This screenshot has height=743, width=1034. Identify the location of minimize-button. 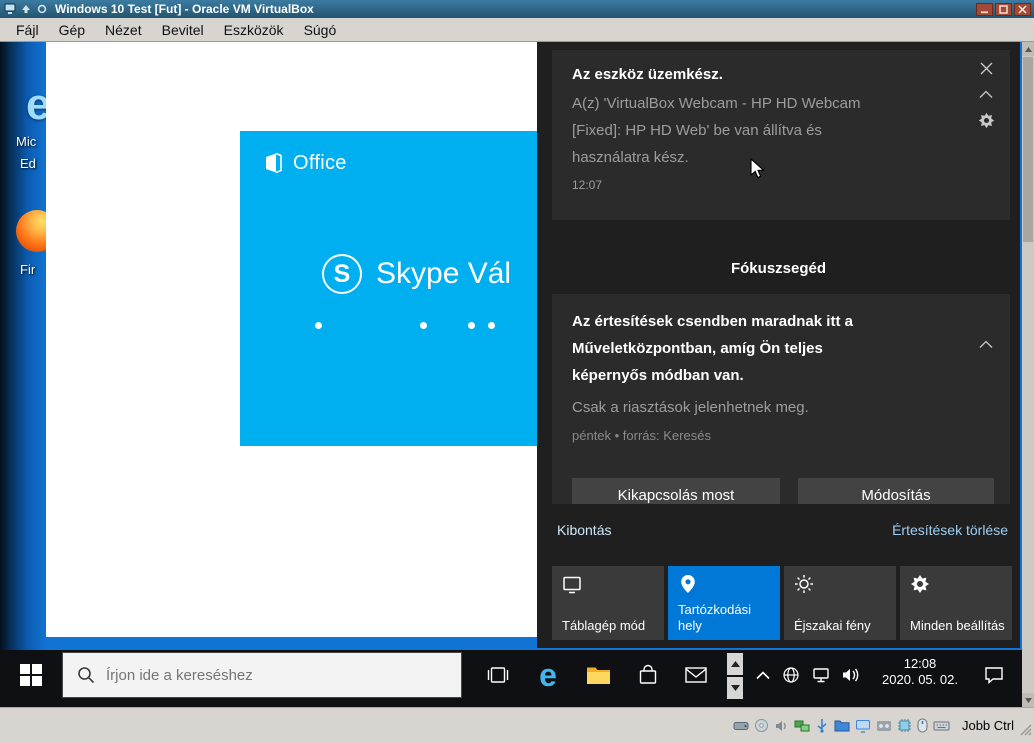
(984, 9).